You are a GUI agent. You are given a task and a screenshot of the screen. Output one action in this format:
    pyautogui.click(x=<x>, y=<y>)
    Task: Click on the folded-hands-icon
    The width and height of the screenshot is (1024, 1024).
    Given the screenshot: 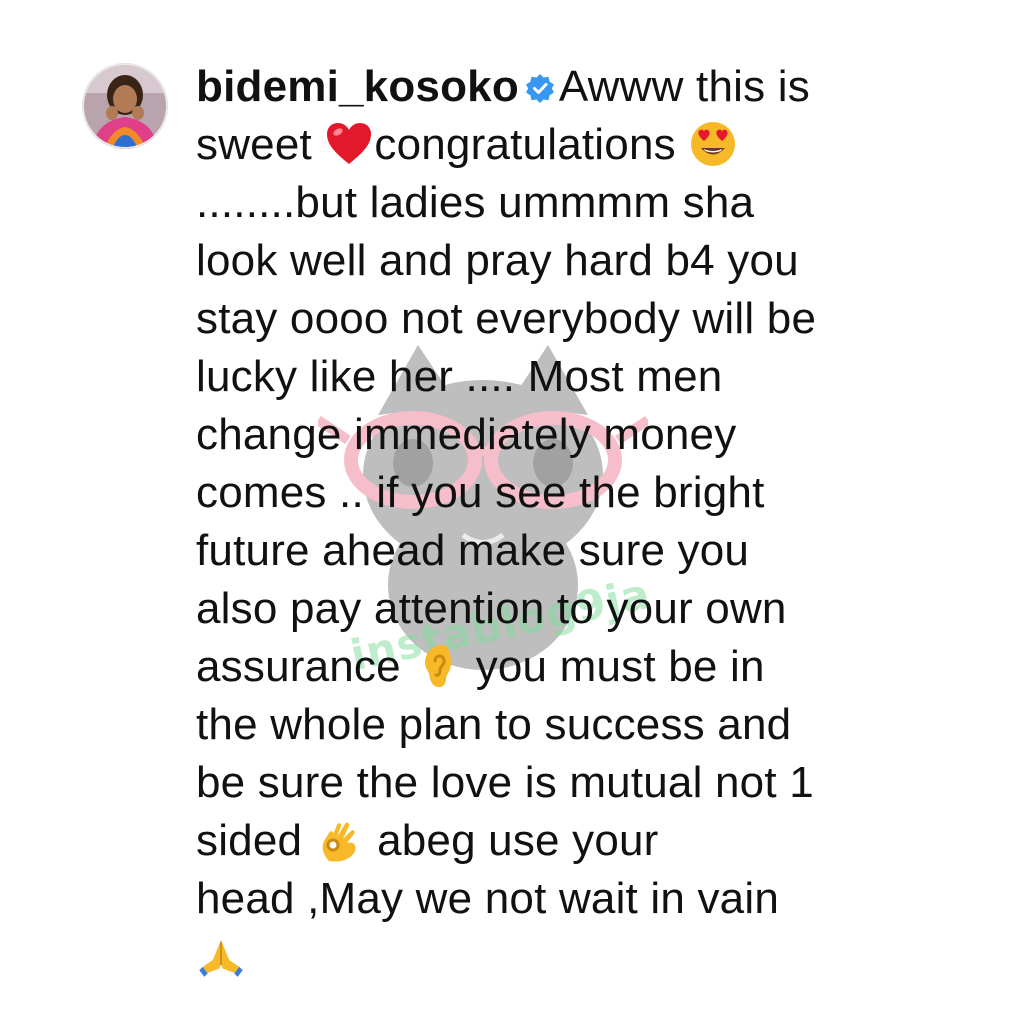 What is the action you would take?
    pyautogui.click(x=221, y=958)
    